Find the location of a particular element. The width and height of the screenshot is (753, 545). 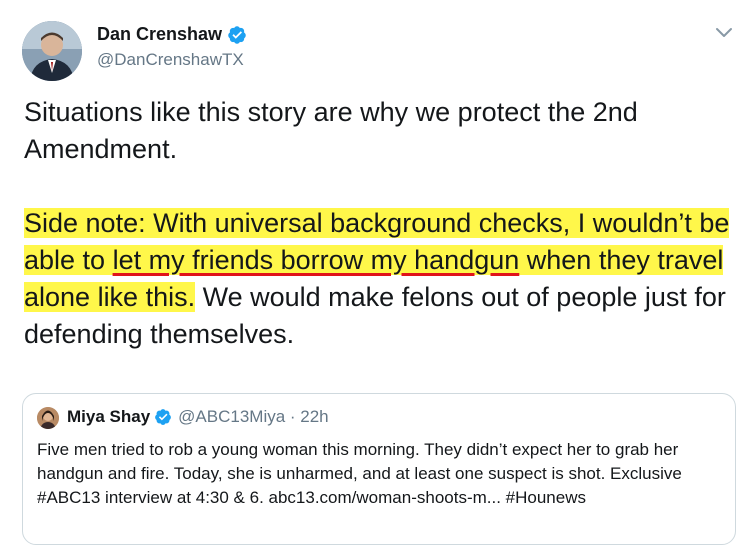

quoted-header: Miya Shay @ABC13Miya · 22h is located at coordinates (198, 417).